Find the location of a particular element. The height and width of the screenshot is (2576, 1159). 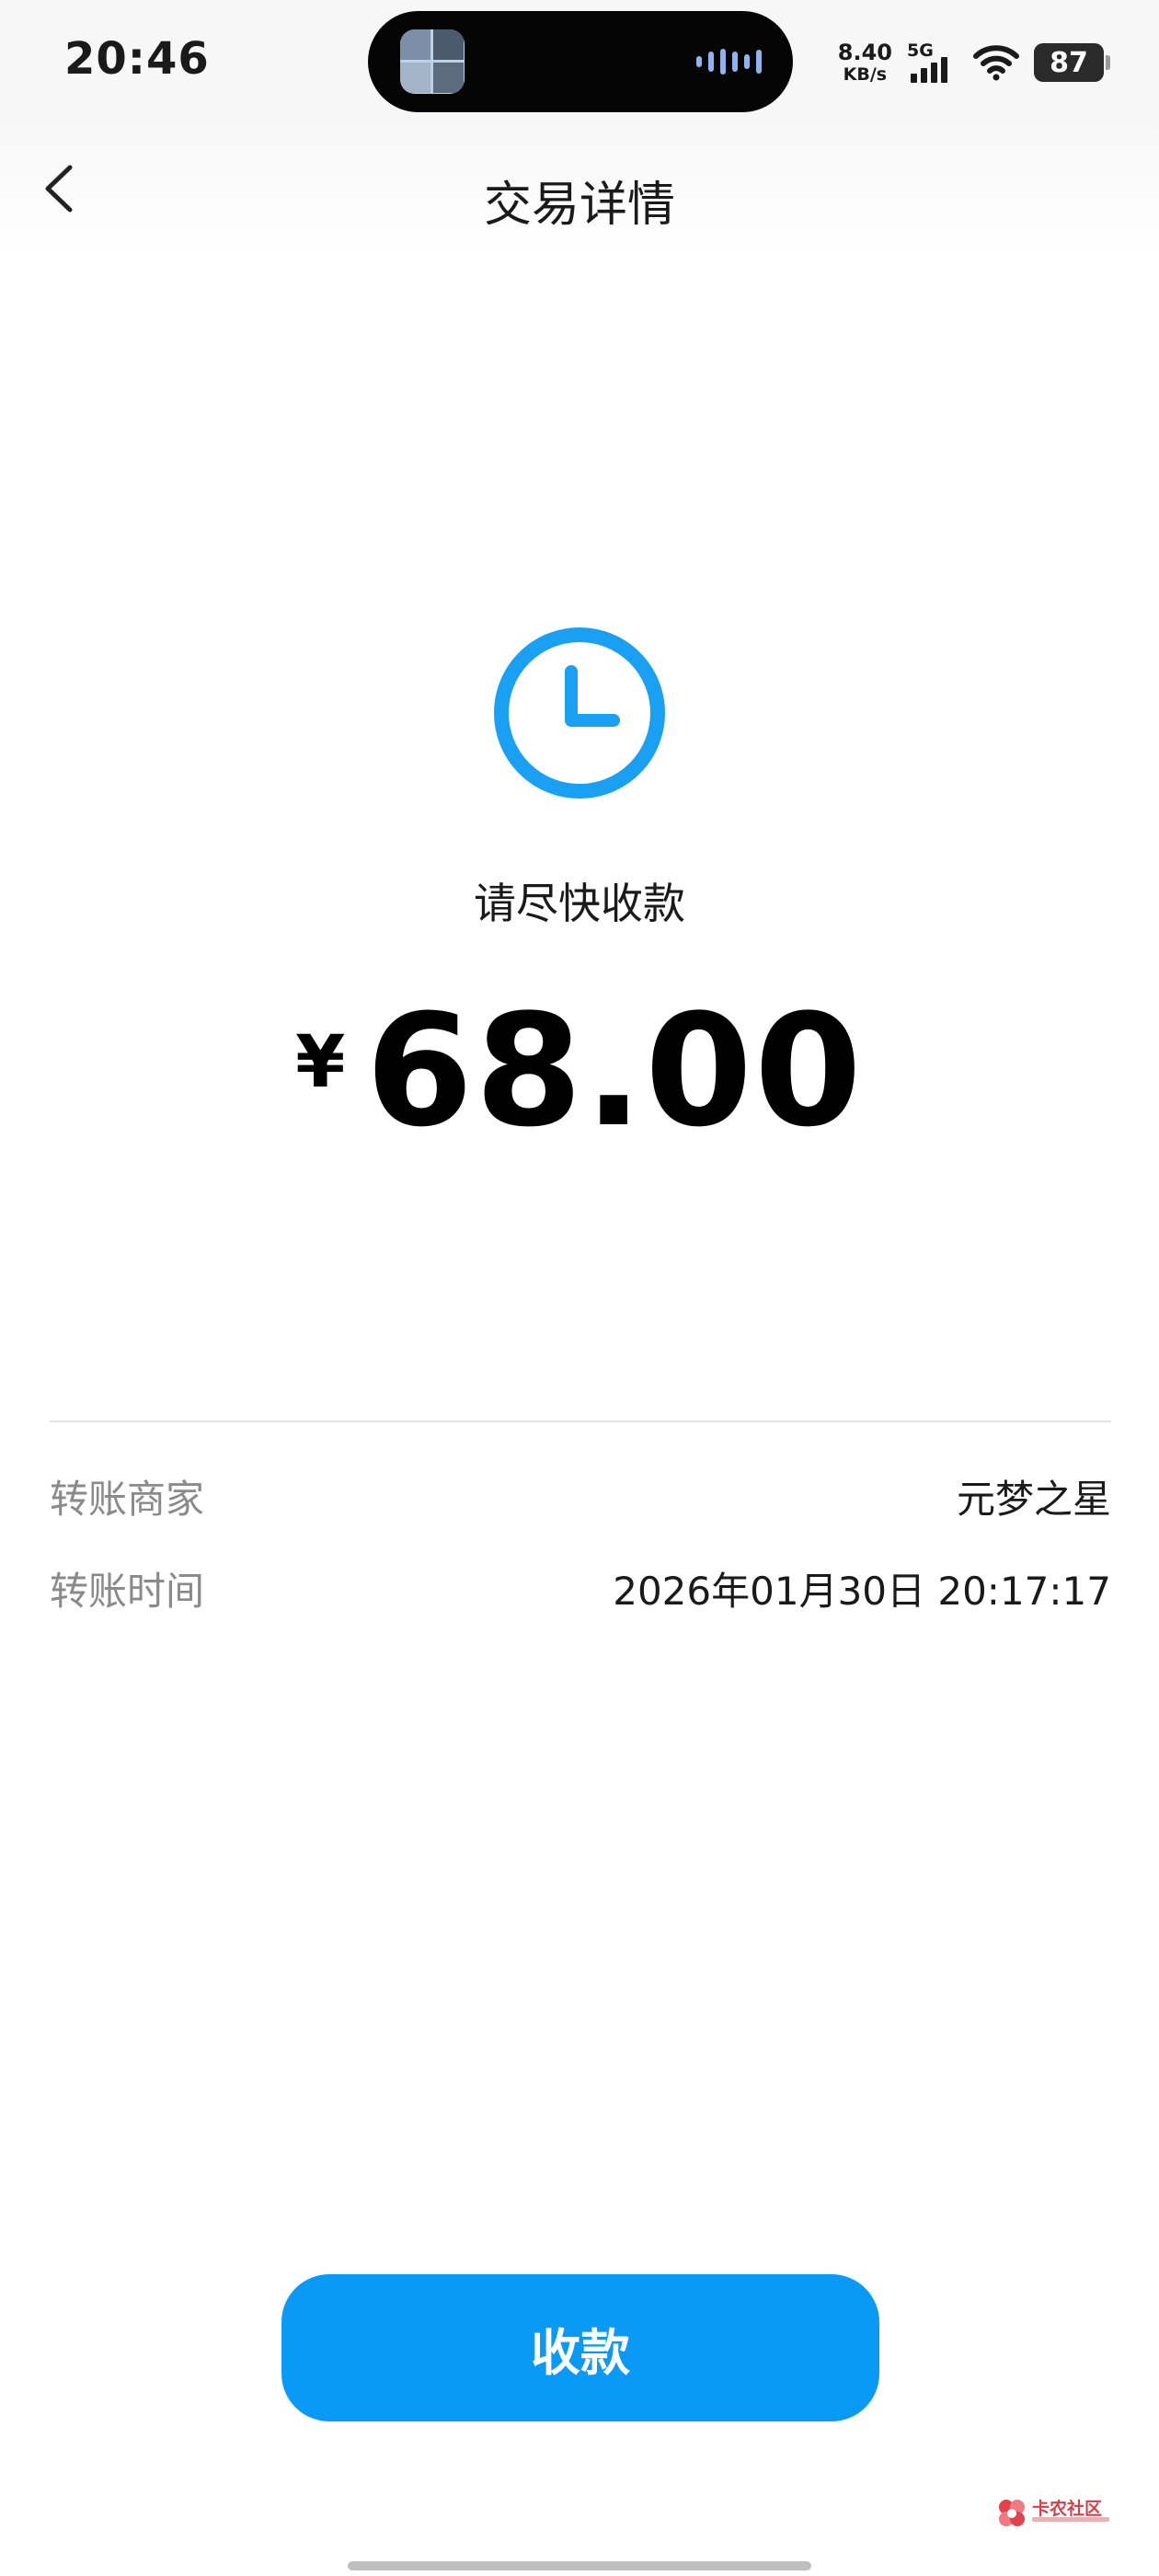

status-indicators: 8.40 KB/s 5G 87 is located at coordinates (974, 62).